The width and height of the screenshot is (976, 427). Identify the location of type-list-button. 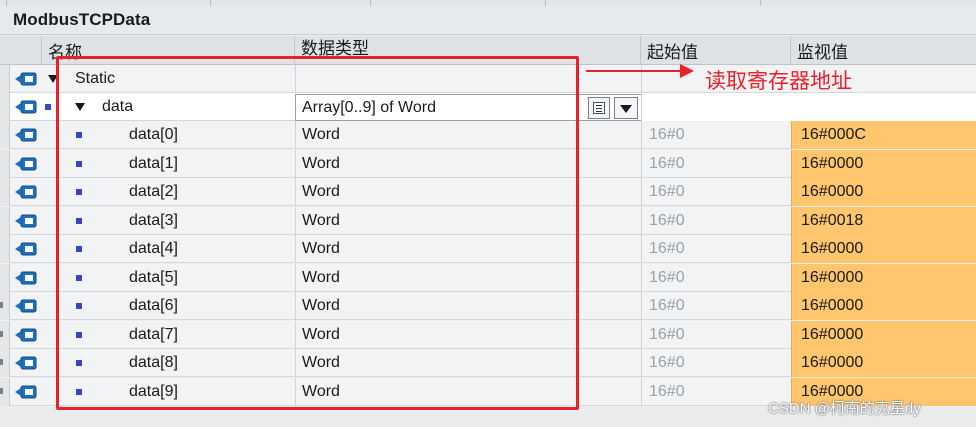
(599, 108).